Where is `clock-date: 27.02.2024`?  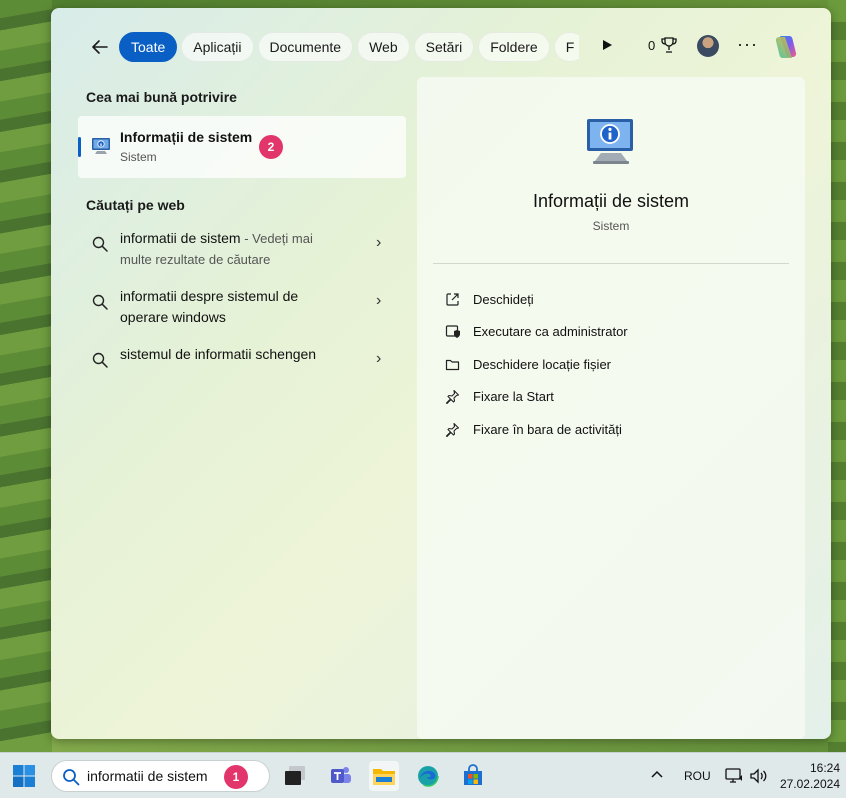 clock-date: 27.02.2024 is located at coordinates (809, 784).